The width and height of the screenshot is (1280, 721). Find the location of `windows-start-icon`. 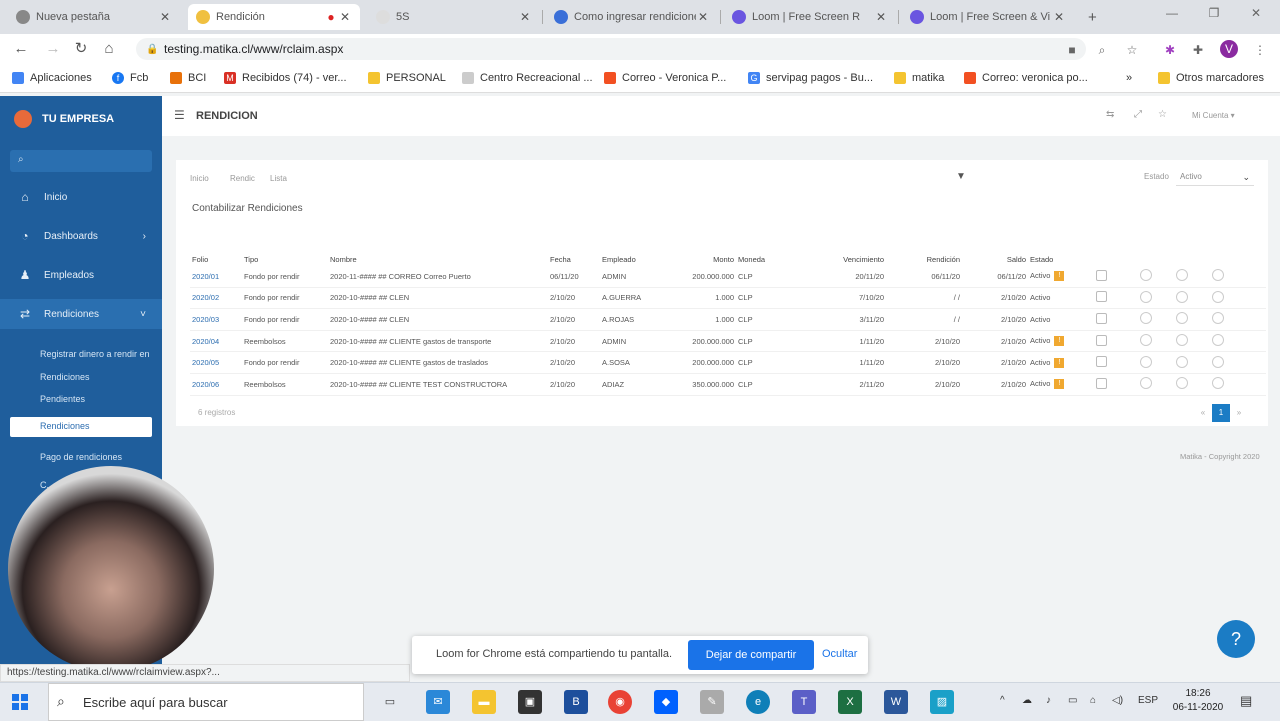

windows-start-icon is located at coordinates (20, 702).